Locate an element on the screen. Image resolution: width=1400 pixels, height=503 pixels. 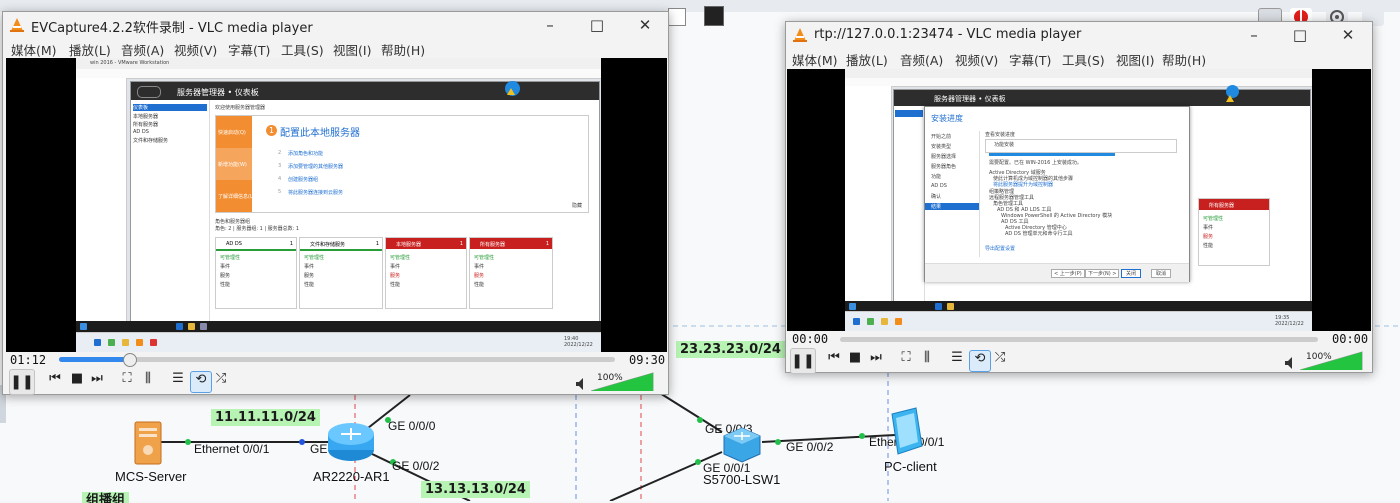
qs-side-1: 快速启动(Q) is located at coordinates (234, 132).